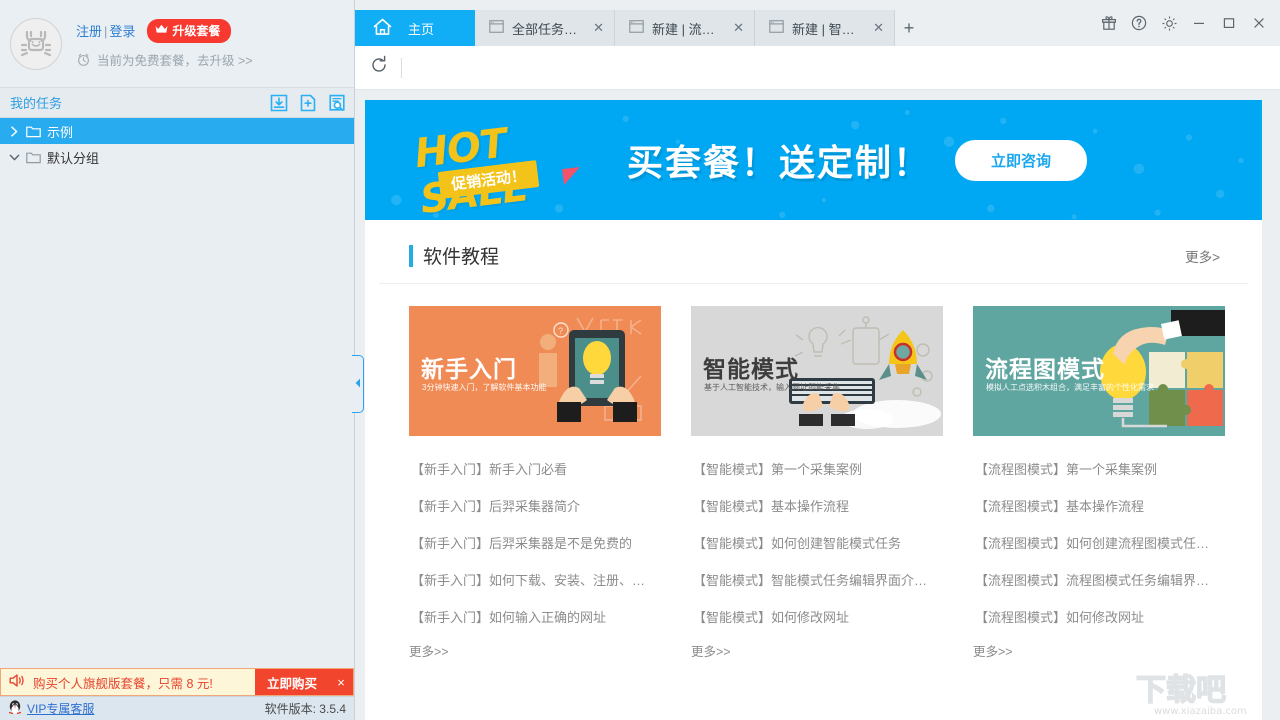 The width and height of the screenshot is (1280, 720). Describe the element at coordinates (534, 616) in the screenshot. I see `tutorial-link: 【新手入门】如何输入正确的网址` at that location.